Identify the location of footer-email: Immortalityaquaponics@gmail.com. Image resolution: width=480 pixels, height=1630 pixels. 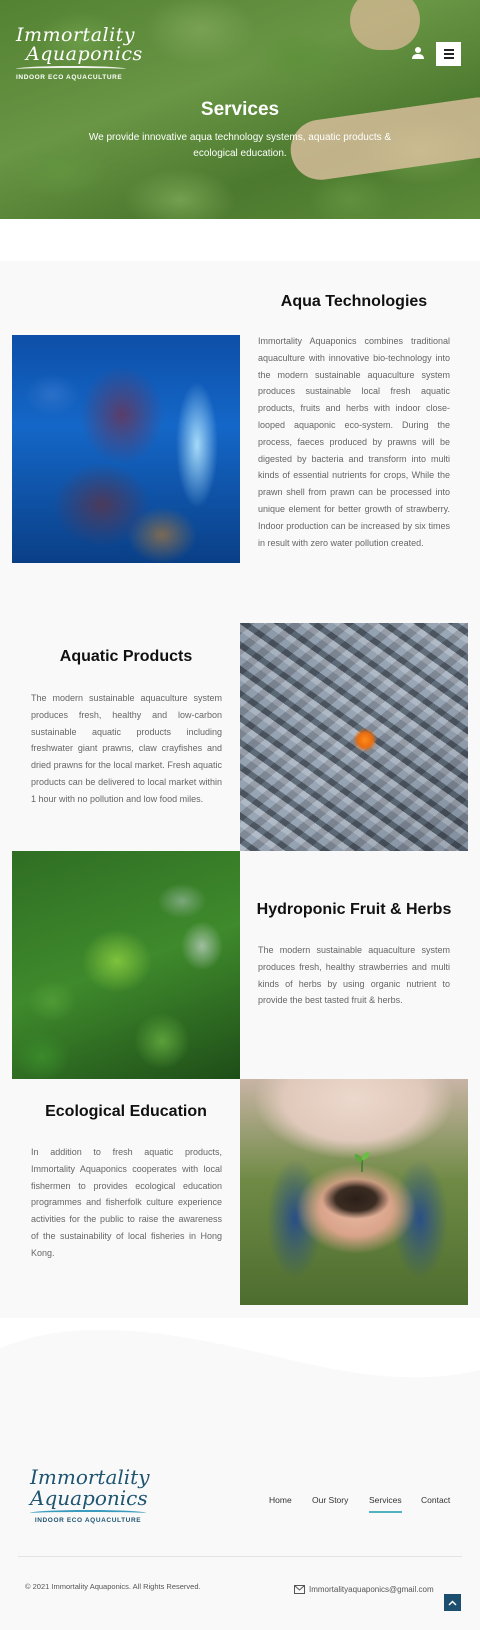
(364, 1589).